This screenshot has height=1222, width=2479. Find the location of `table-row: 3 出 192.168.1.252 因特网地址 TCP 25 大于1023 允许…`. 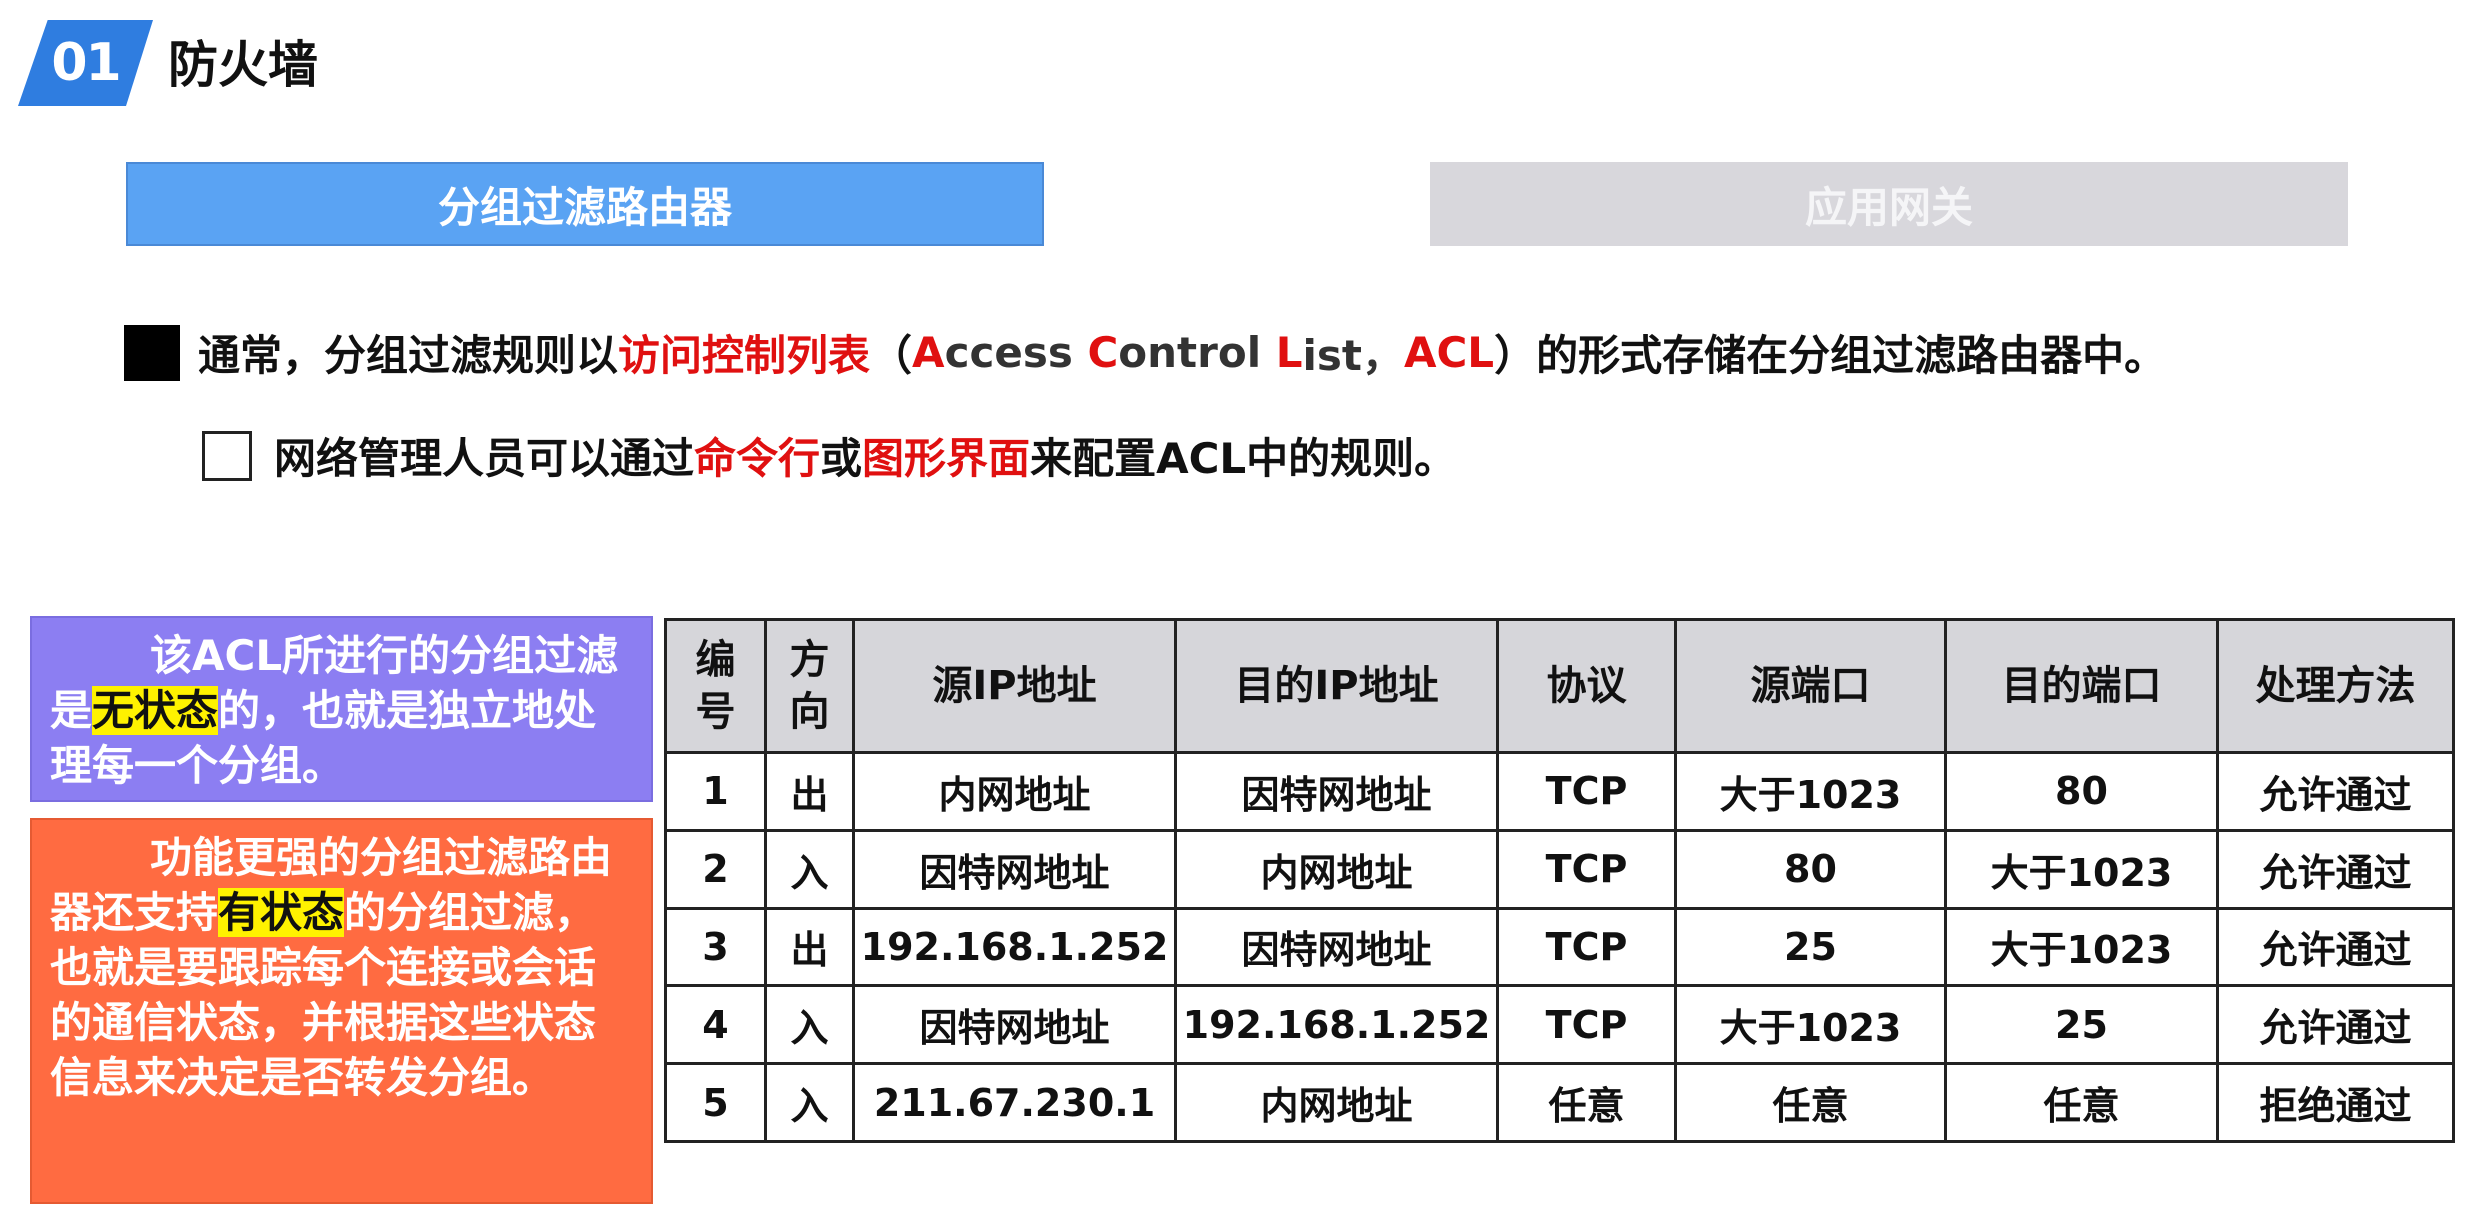

table-row: 3 出 192.168.1.252 因特网地址 TCP 25 大于1023 允许… is located at coordinates (1559, 947).